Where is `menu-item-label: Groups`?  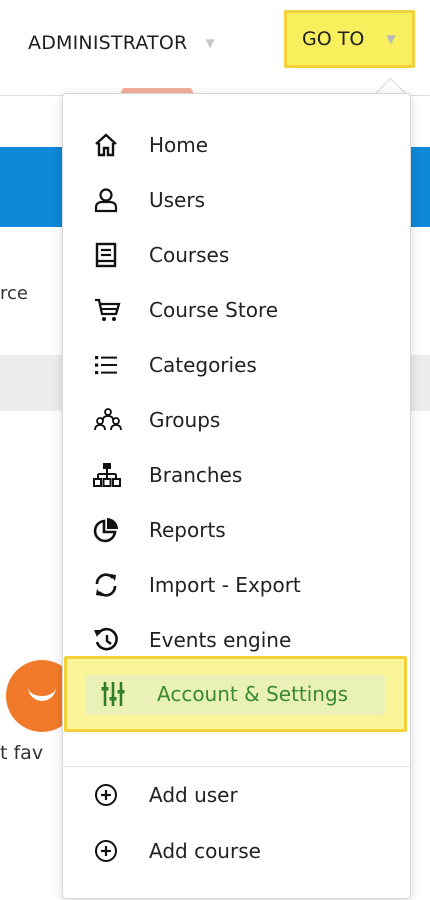
menu-item-label: Groups is located at coordinates (185, 420).